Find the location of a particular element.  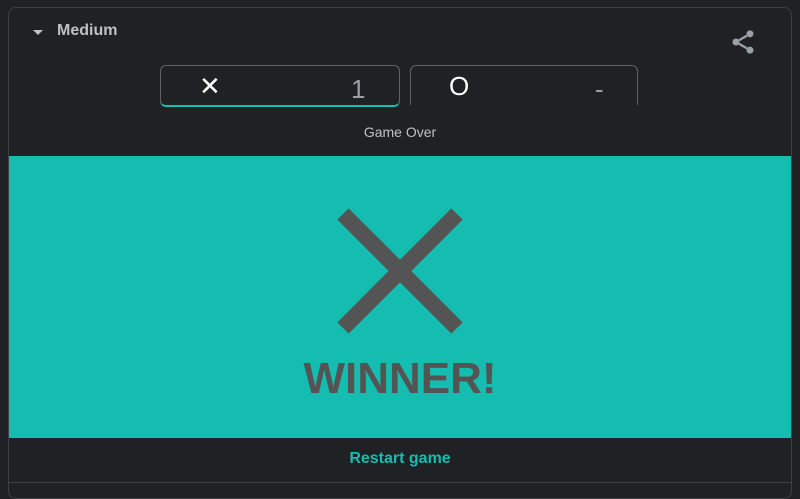

x-winner-mark is located at coordinates (400, 271).